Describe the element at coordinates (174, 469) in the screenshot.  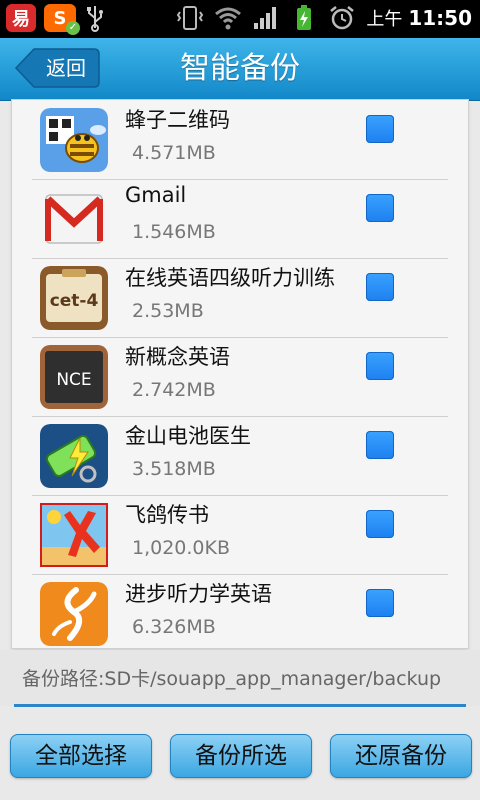
I see `app-size: 3.518MB` at that location.